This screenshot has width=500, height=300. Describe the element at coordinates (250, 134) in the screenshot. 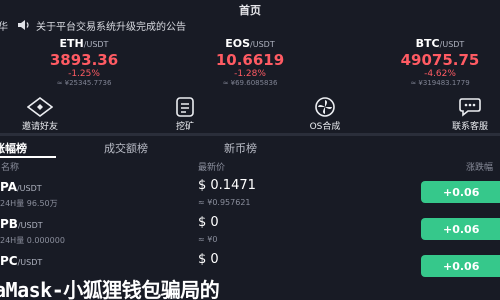

I see `section-divider` at that location.